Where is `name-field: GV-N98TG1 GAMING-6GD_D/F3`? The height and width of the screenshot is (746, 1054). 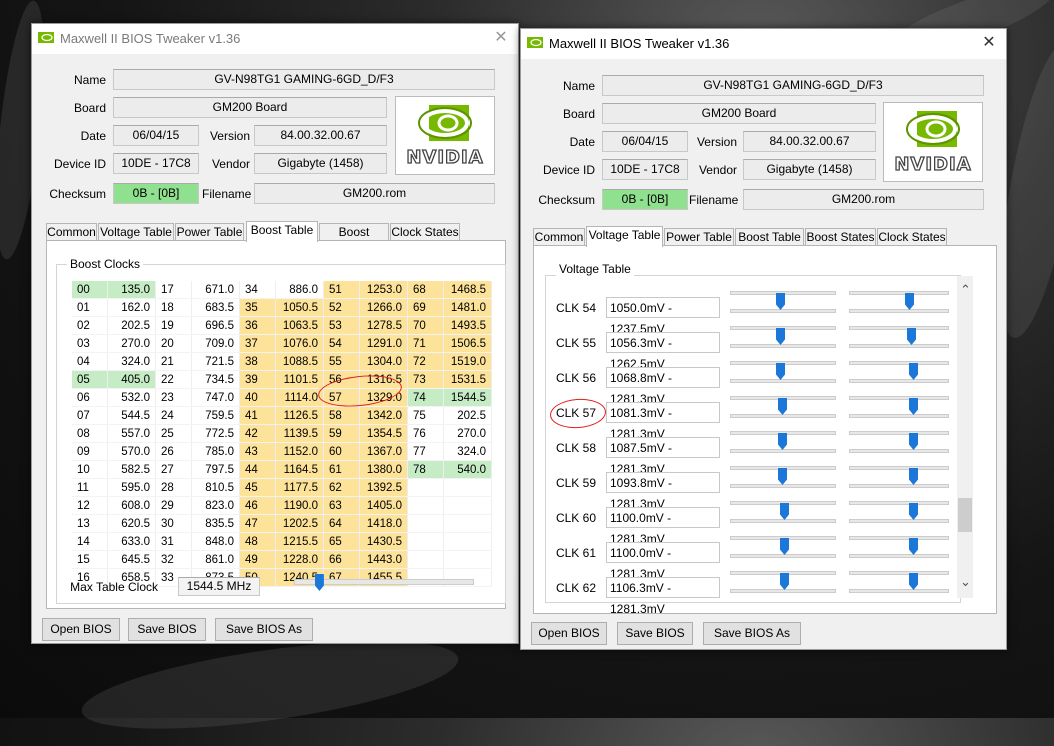 name-field: GV-N98TG1 GAMING-6GD_D/F3 is located at coordinates (793, 85).